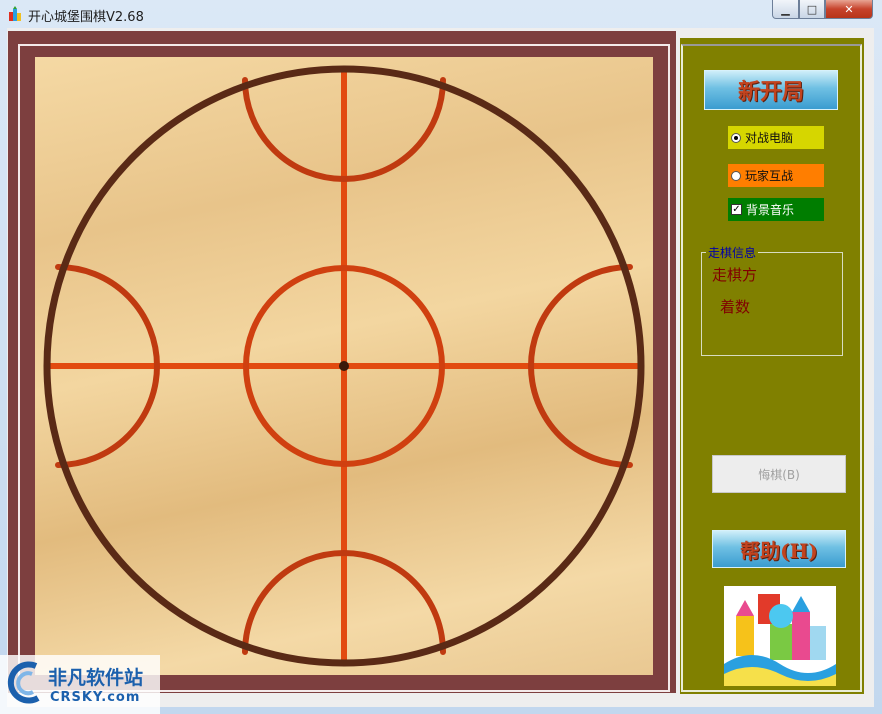 The height and width of the screenshot is (714, 882). I want to click on watermark-en-text: CRSKY.com, so click(95, 697).